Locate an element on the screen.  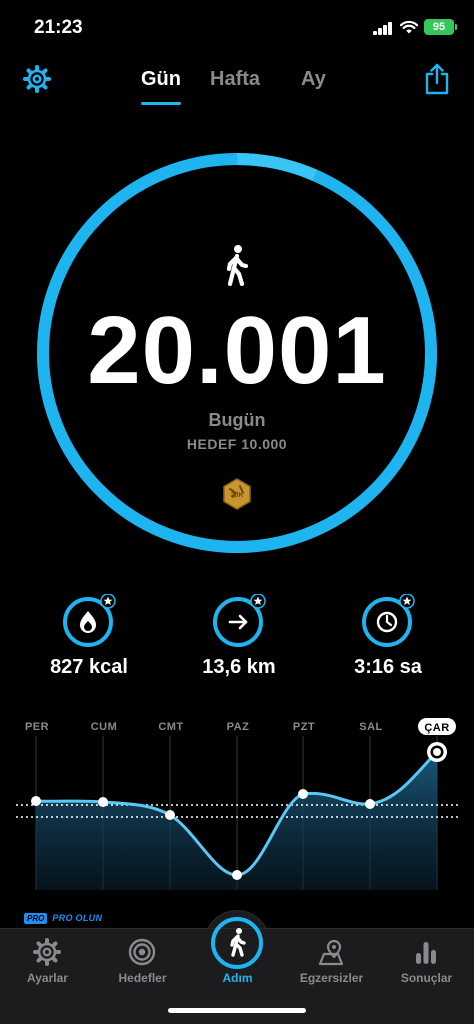
tabbar-label-settings: Ayarlar is located at coordinates (47, 978).